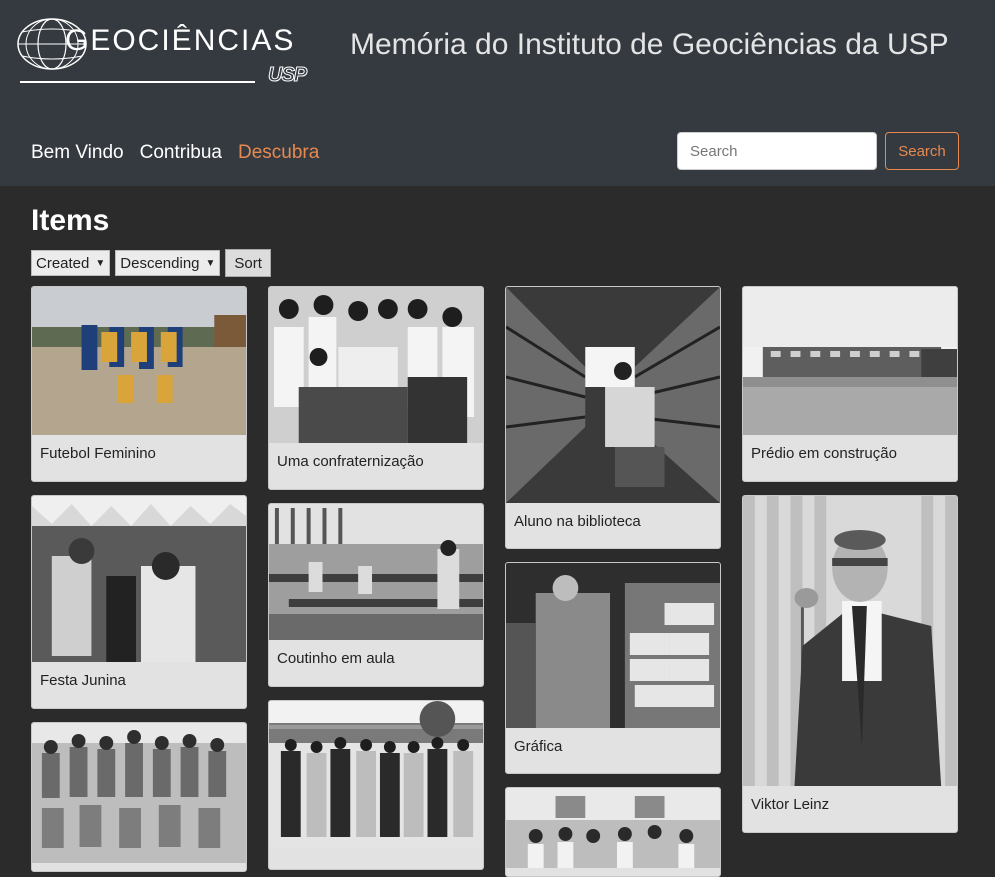  I want to click on item-card: Festa Junina, so click(139, 602).